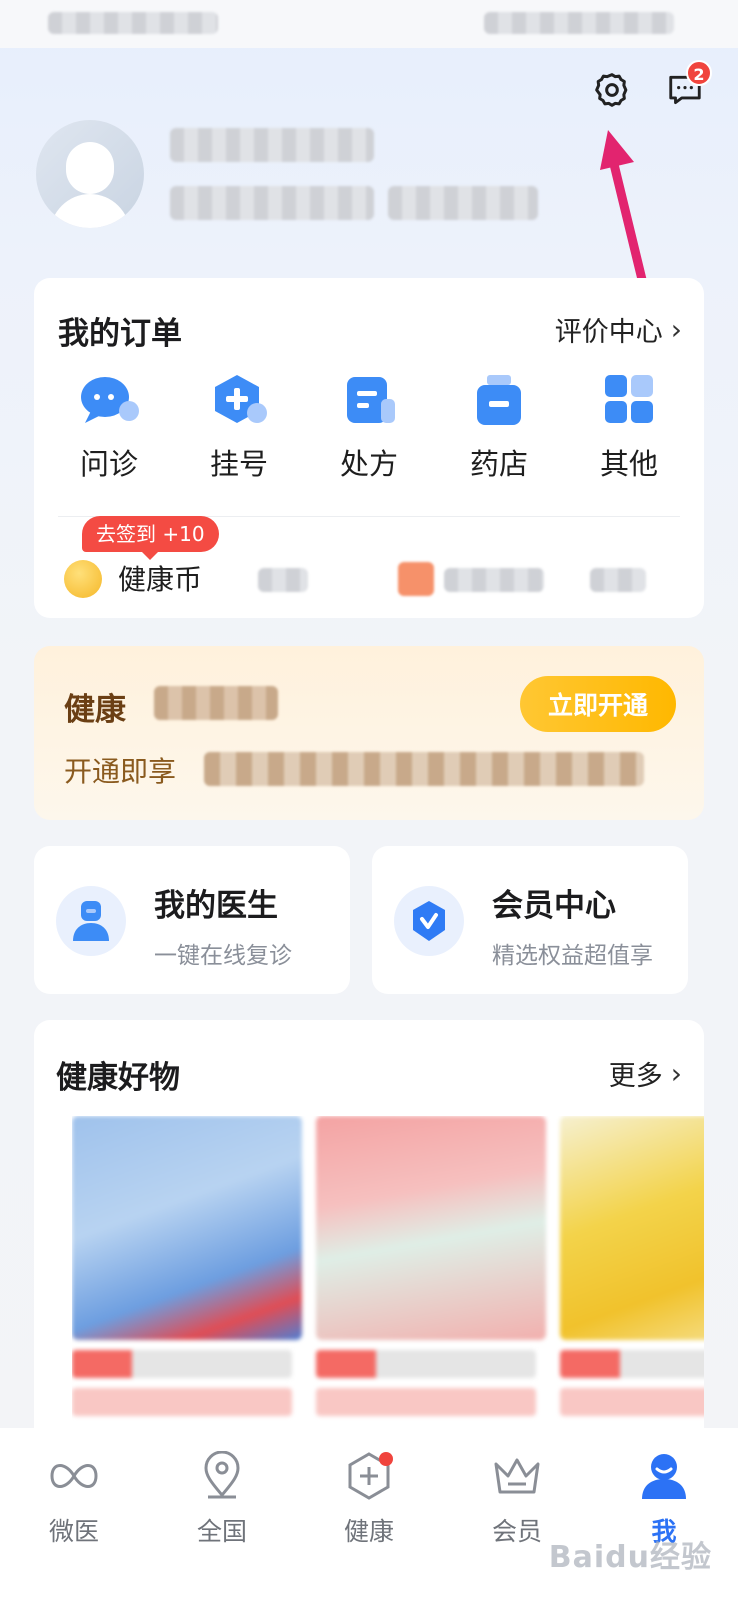 Image resolution: width=738 pixels, height=1600 pixels. I want to click on user-icon, so click(664, 1476).